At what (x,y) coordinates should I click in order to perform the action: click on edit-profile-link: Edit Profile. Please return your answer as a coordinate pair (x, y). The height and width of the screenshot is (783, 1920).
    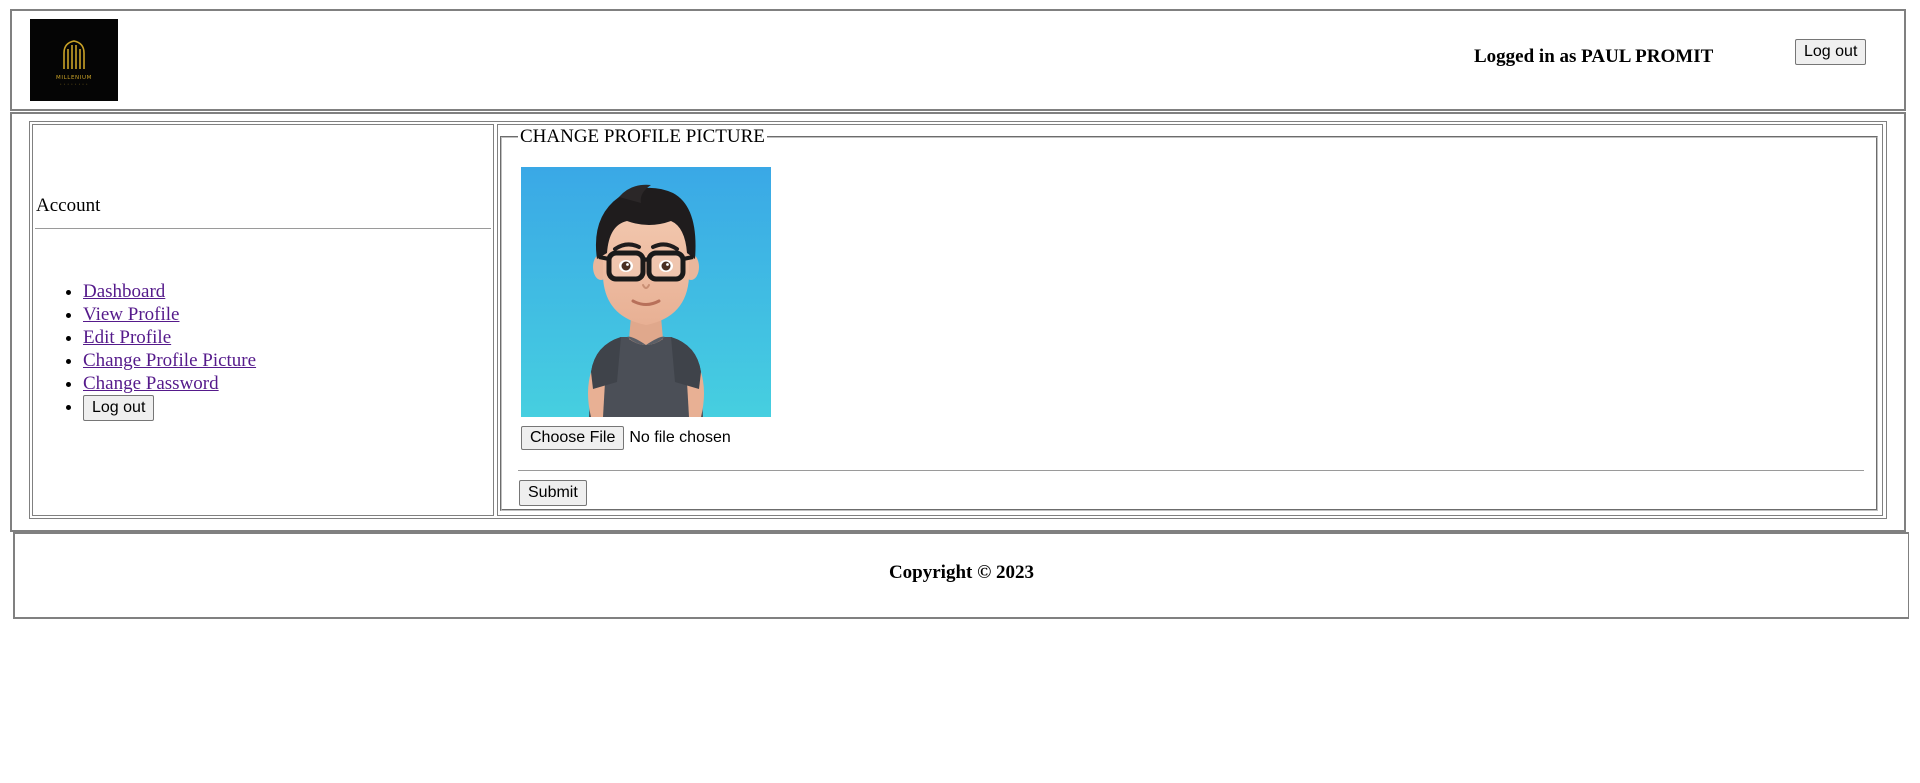
    Looking at the image, I should click on (127, 337).